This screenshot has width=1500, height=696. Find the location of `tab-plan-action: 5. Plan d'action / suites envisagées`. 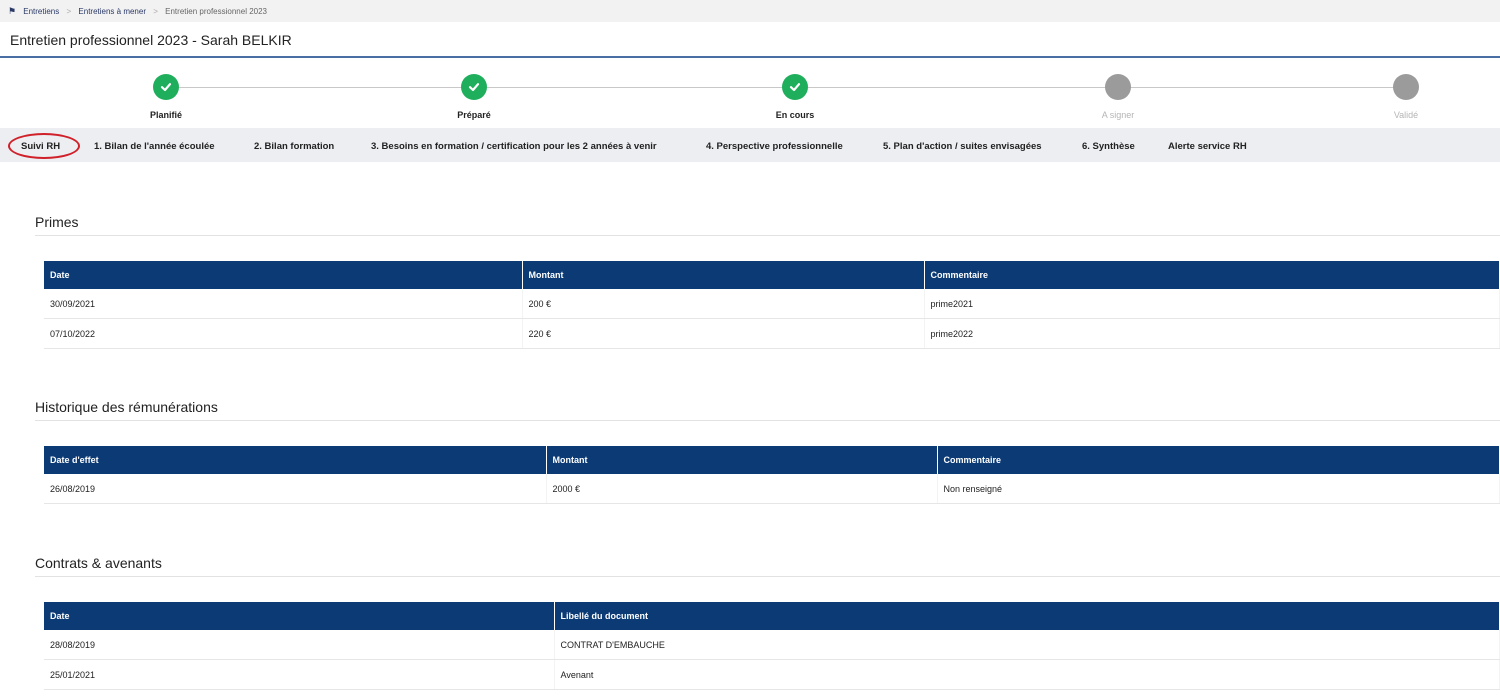

tab-plan-action: 5. Plan d'action / suites envisagées is located at coordinates (962, 145).